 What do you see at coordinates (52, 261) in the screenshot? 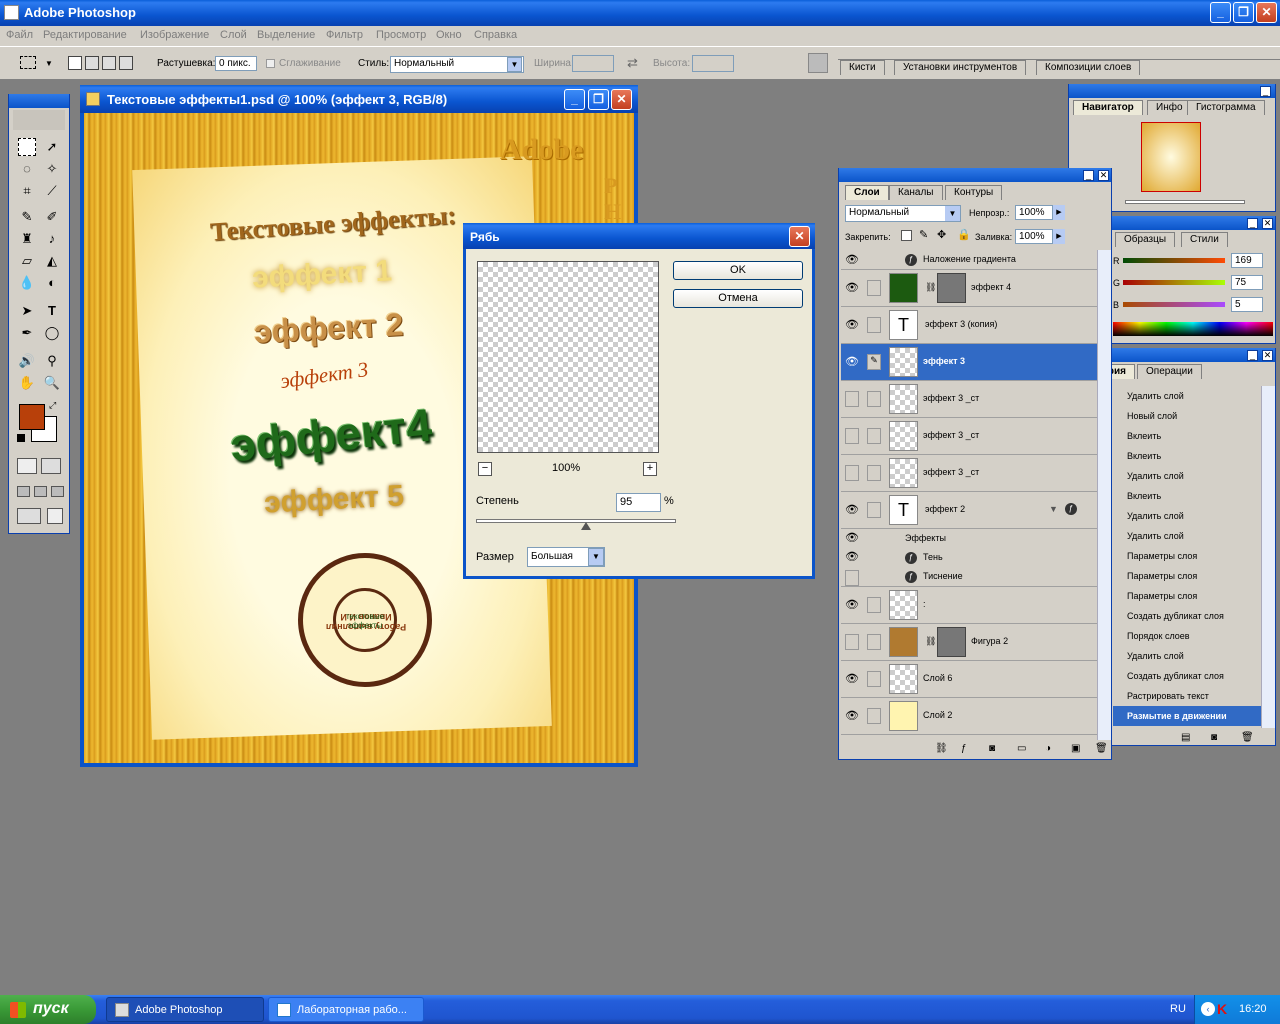
I see `paint-bucket-icon: ◭` at bounding box center [52, 261].